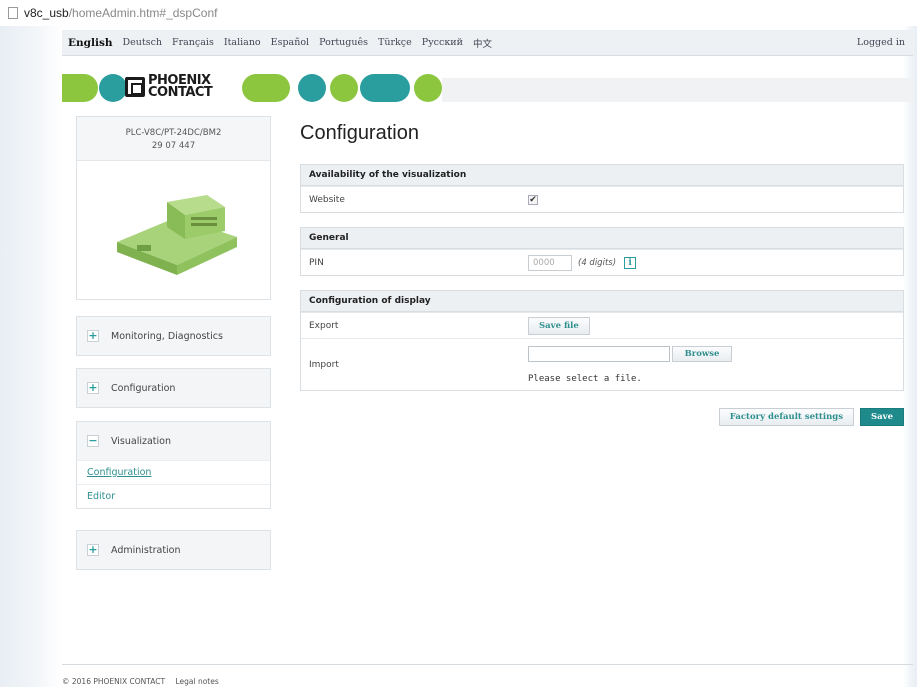 The height and width of the screenshot is (687, 917). I want to click on nav-configuration: + Configuration, so click(173, 388).